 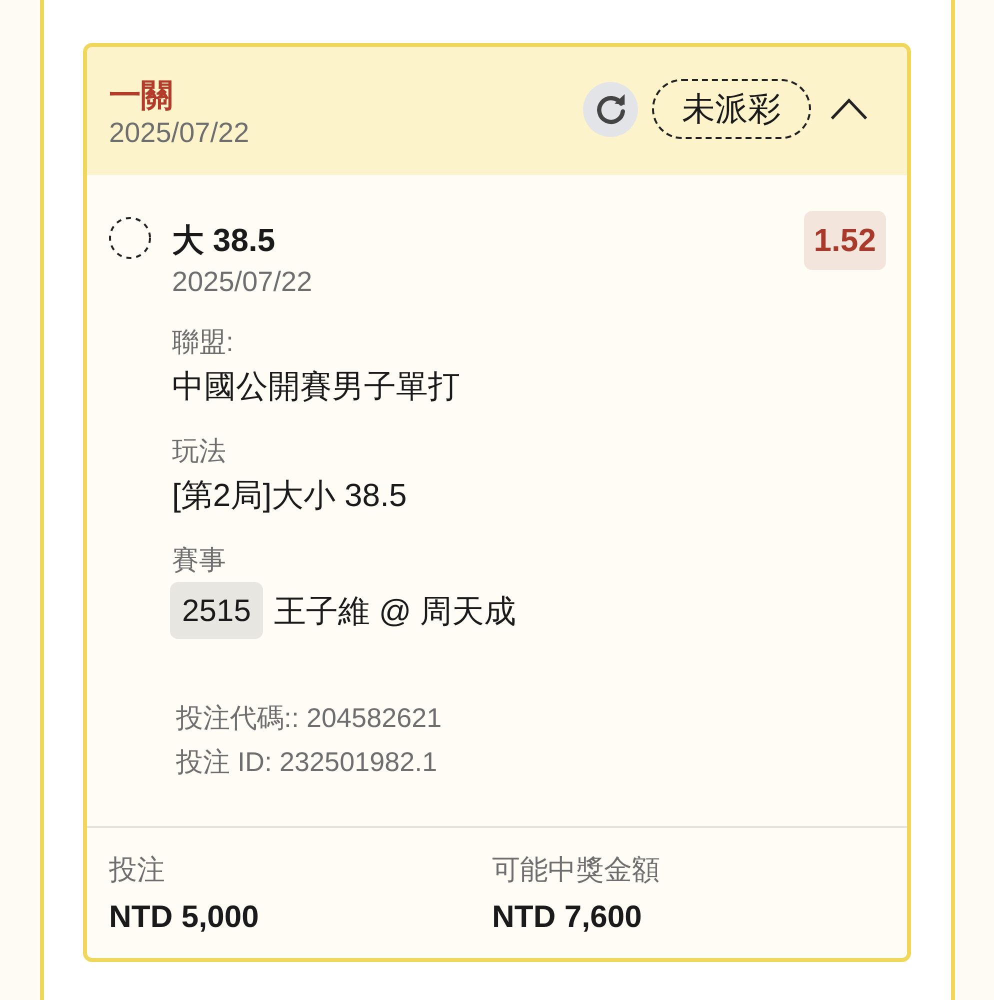 I want to click on detail-label: 玩法, so click(x=199, y=451).